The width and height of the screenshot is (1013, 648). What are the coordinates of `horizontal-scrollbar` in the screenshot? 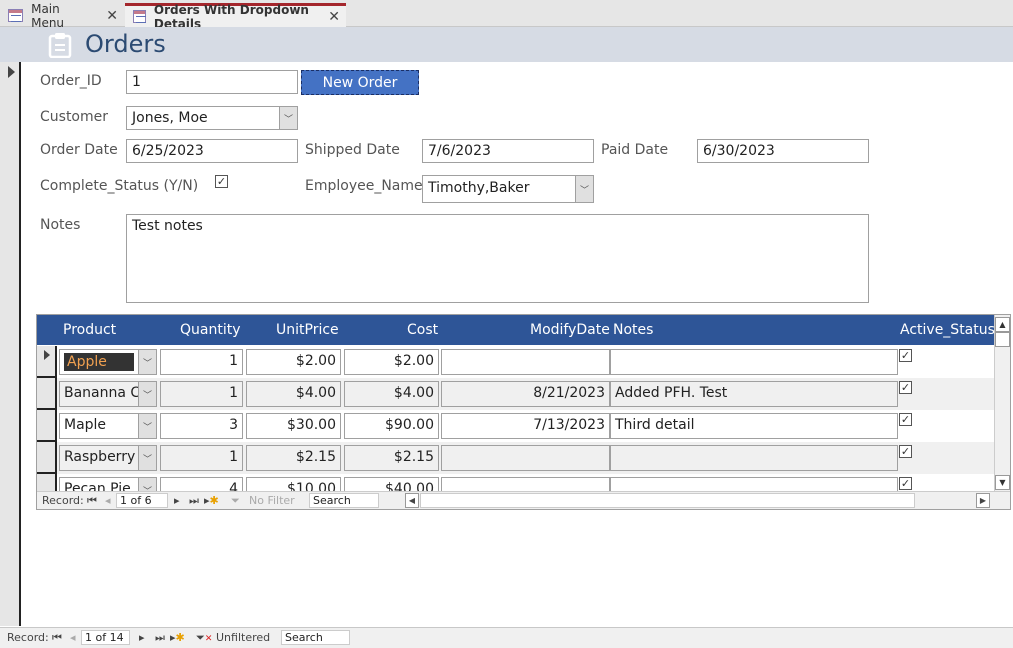 It's located at (667, 500).